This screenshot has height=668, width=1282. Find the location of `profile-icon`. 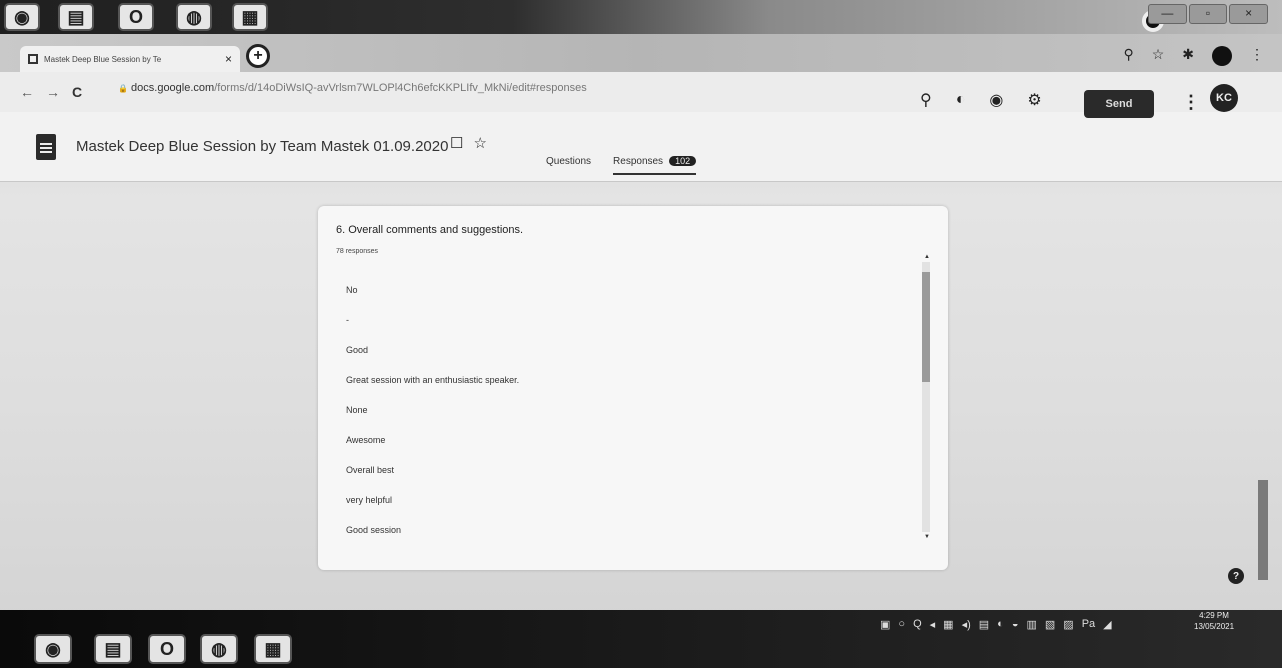

profile-icon is located at coordinates (1222, 56).